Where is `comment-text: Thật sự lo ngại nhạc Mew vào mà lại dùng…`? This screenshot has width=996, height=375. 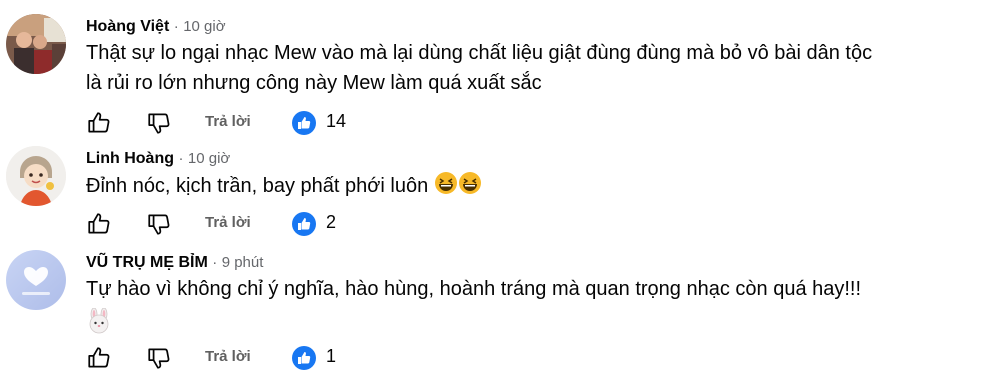 comment-text: Thật sự lo ngại nhạc Mew vào mà lại dùng… is located at coordinates (536, 68).